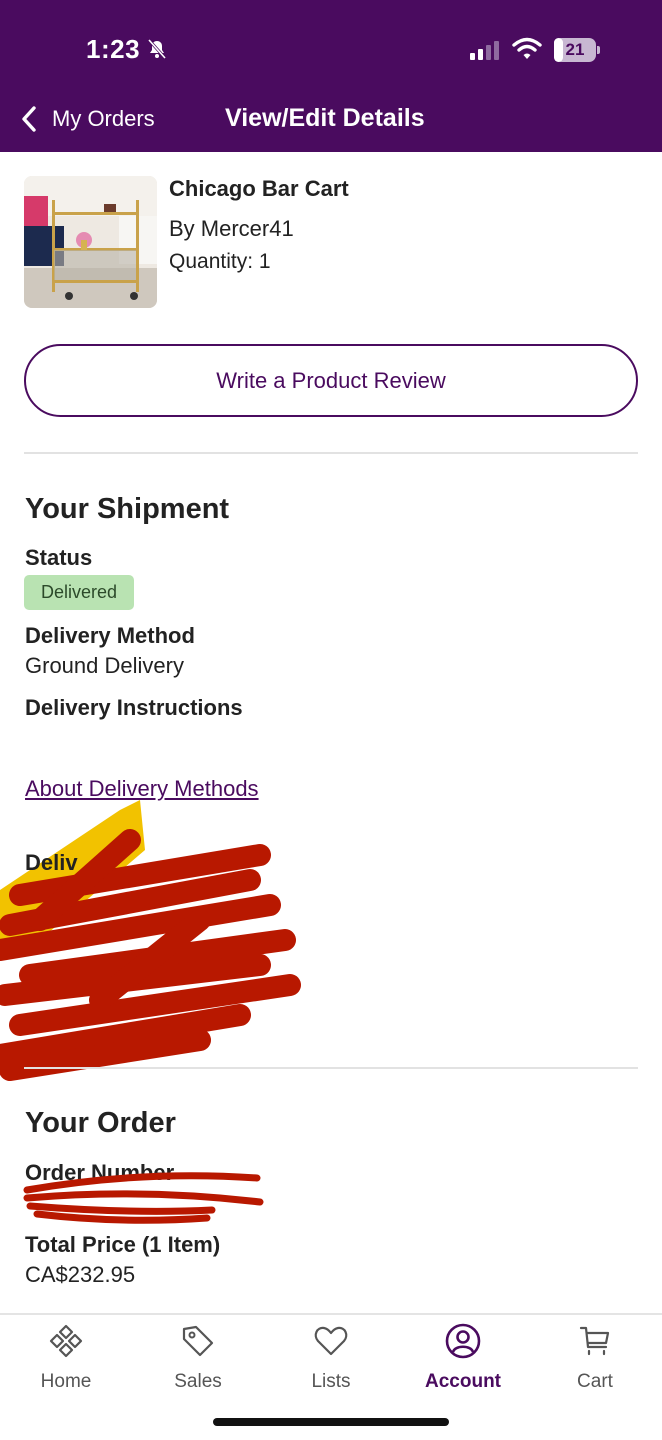 The height and width of the screenshot is (1440, 662). I want to click on account-icon, so click(463, 1341).